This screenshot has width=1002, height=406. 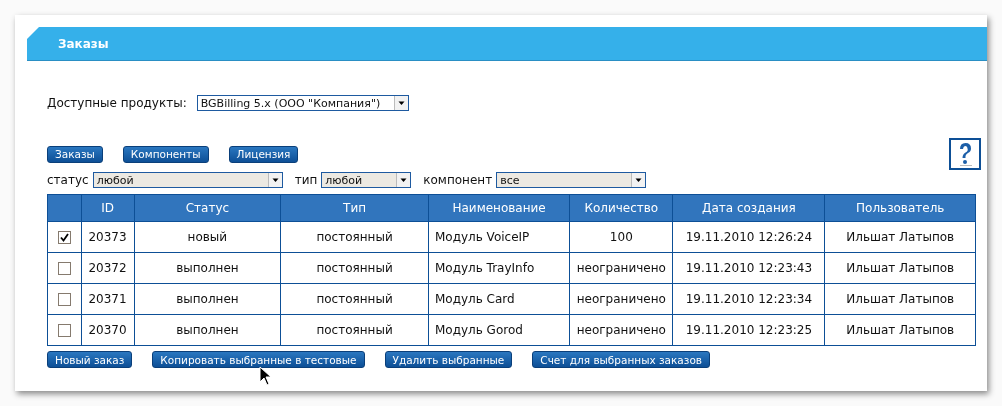 I want to click on column-header: Дата создания, so click(x=748, y=208).